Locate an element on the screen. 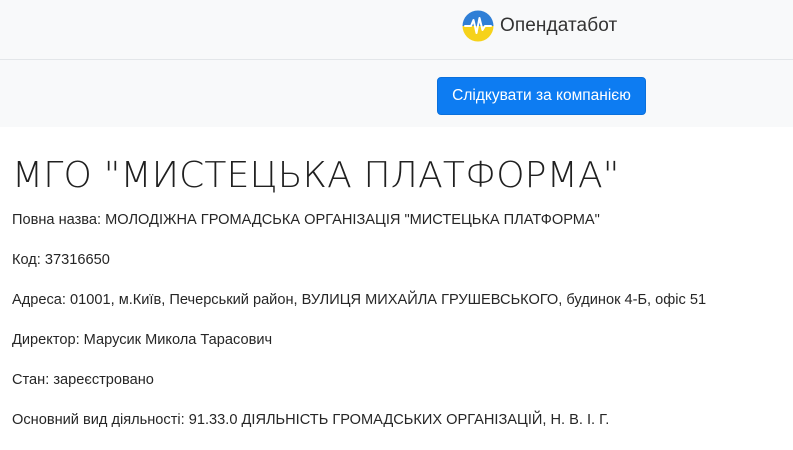 This screenshot has width=793, height=450. follow-company-button: Слідкувати за компанією is located at coordinates (541, 96).